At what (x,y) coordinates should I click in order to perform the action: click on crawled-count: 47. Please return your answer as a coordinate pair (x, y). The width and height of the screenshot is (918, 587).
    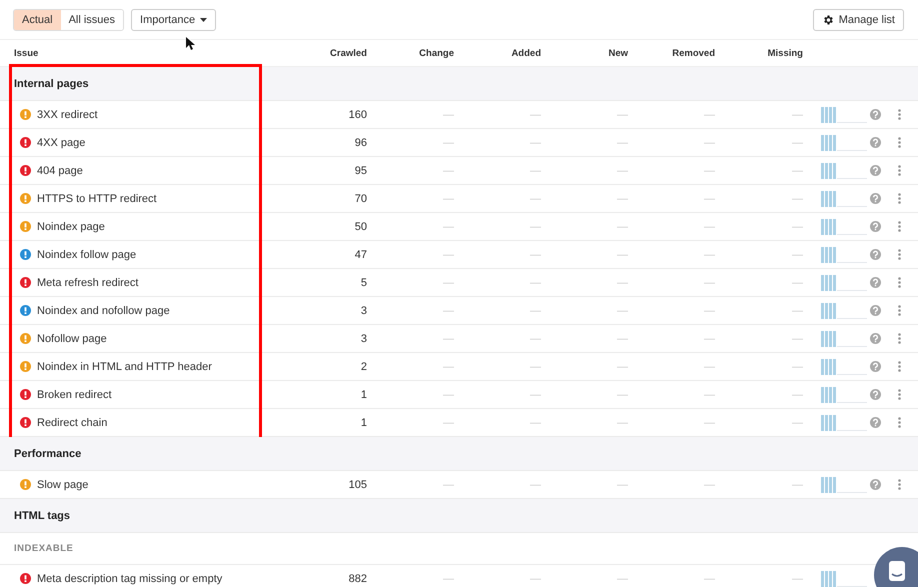
    Looking at the image, I should click on (360, 254).